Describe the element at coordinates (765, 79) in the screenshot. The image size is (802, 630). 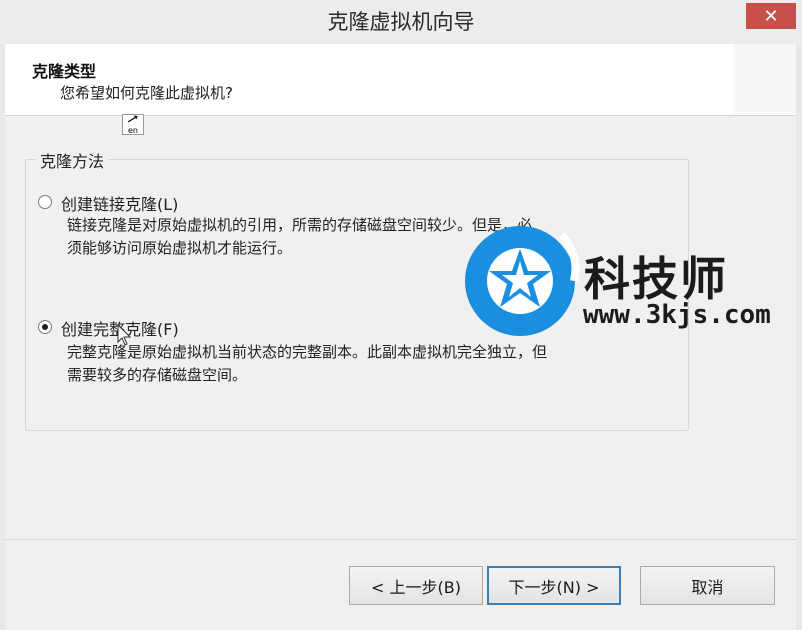
I see `header-fade` at that location.